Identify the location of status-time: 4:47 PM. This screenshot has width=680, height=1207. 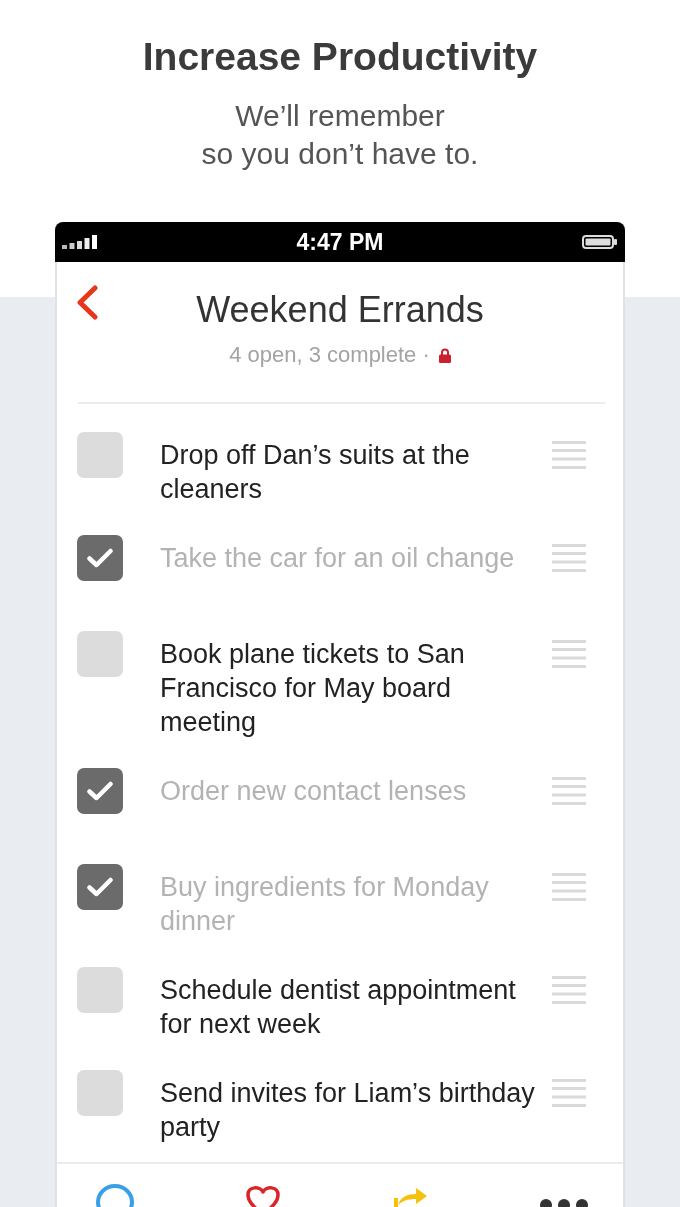
(340, 242).